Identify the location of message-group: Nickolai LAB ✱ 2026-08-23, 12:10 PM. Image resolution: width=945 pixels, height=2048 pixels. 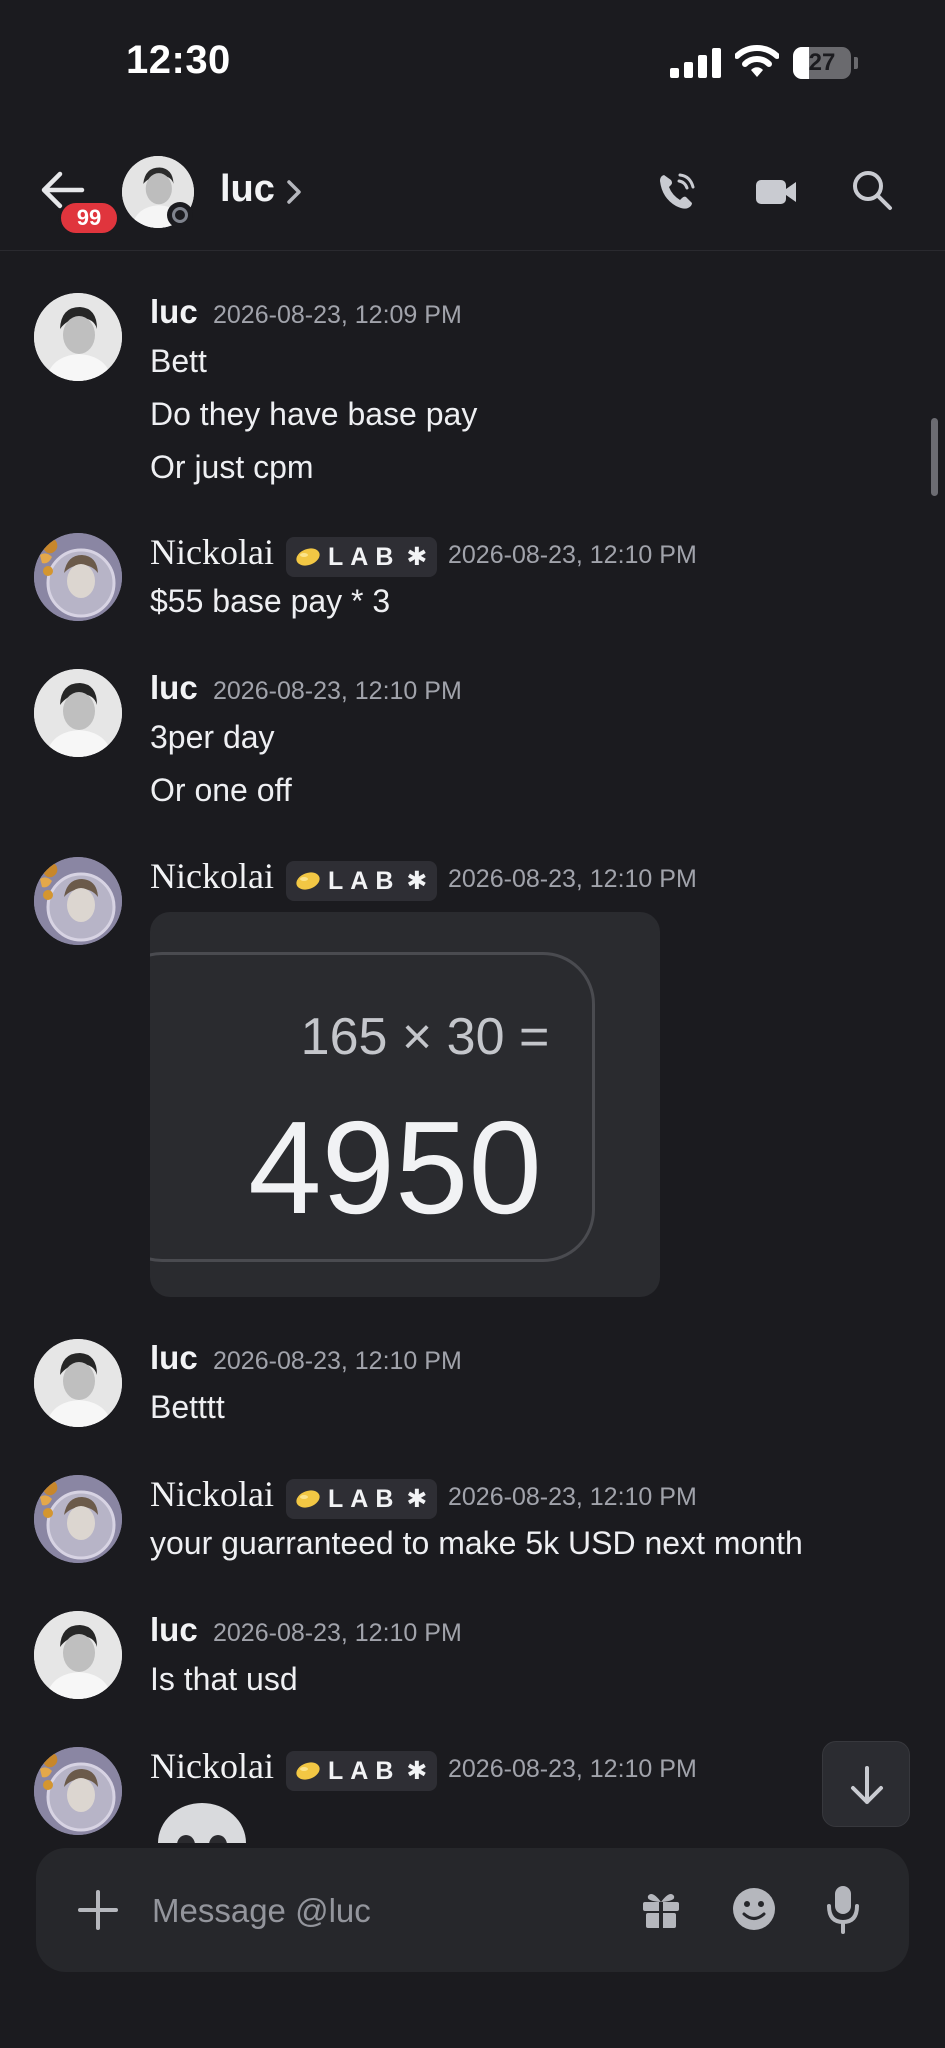
(472, 1795).